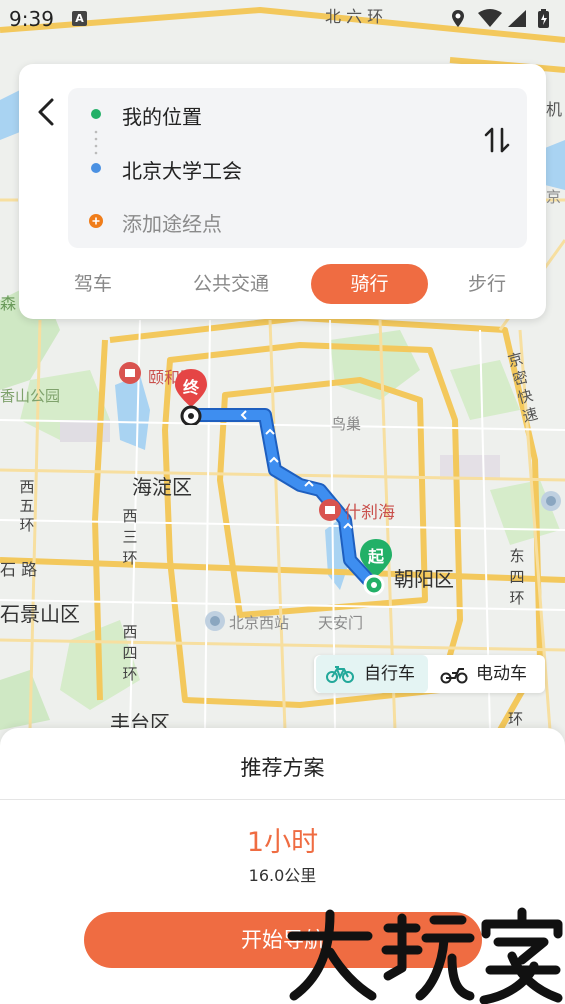 This screenshot has width=565, height=1004. Describe the element at coordinates (258, 114) in the screenshot. I see `origin-field: 我的位置` at that location.